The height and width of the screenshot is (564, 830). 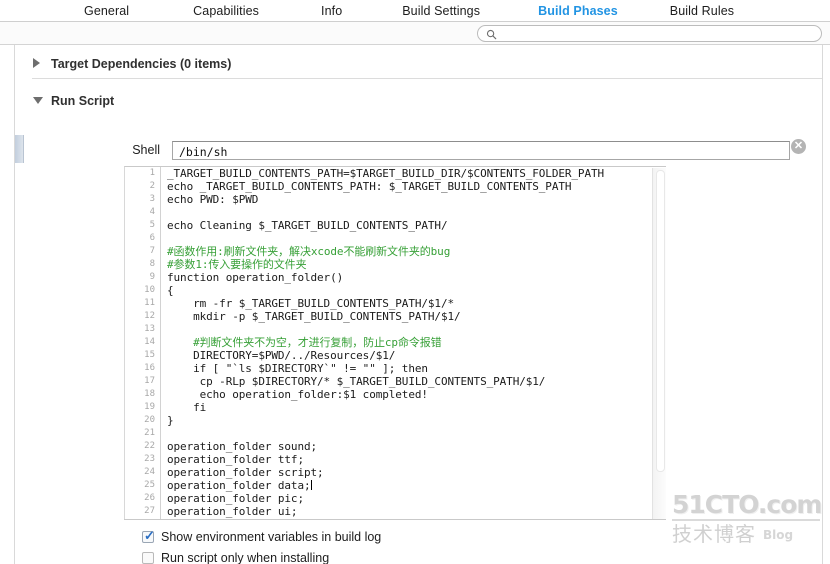 I want to click on section-run-script: Run Script, so click(x=73, y=101).